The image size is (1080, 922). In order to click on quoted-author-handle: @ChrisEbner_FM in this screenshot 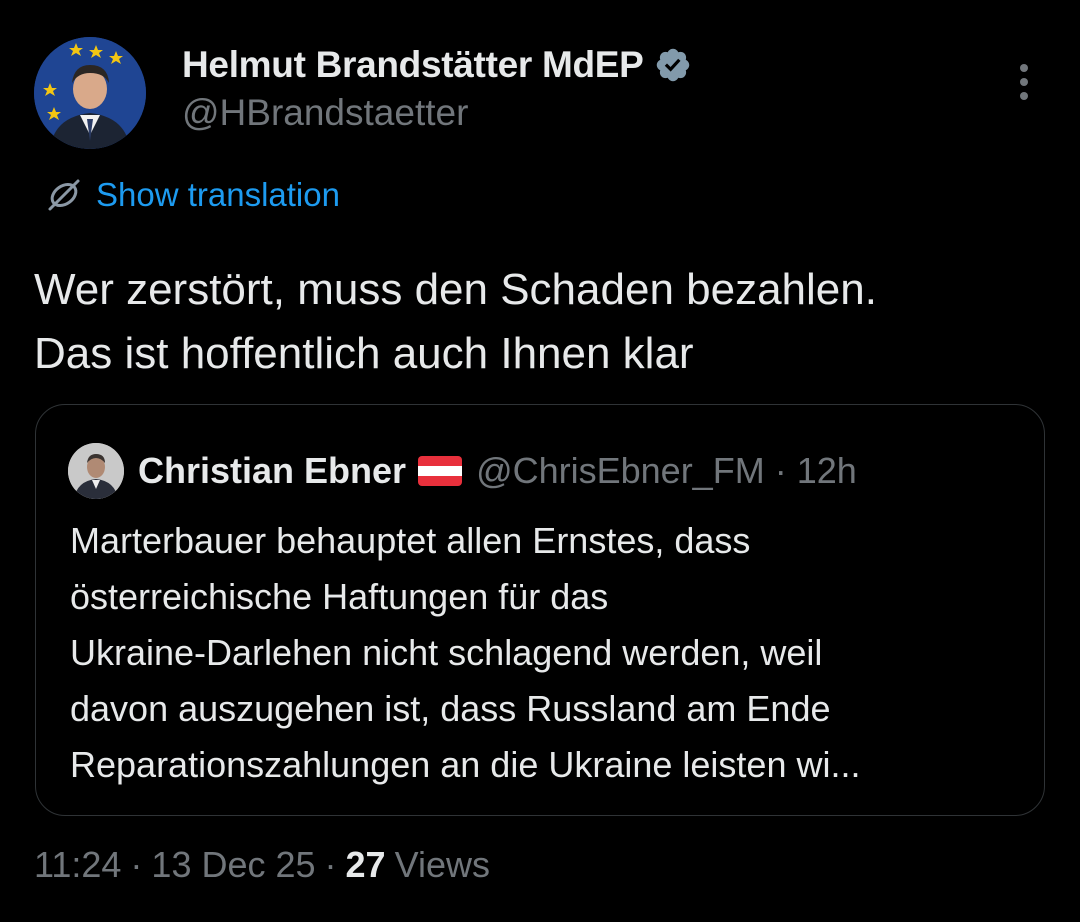, I will do `click(620, 470)`.